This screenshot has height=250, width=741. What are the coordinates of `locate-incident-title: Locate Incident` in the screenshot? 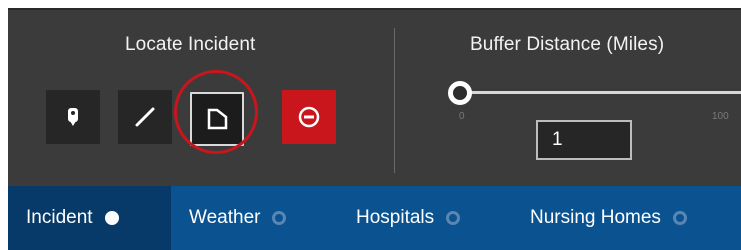 It's located at (190, 44).